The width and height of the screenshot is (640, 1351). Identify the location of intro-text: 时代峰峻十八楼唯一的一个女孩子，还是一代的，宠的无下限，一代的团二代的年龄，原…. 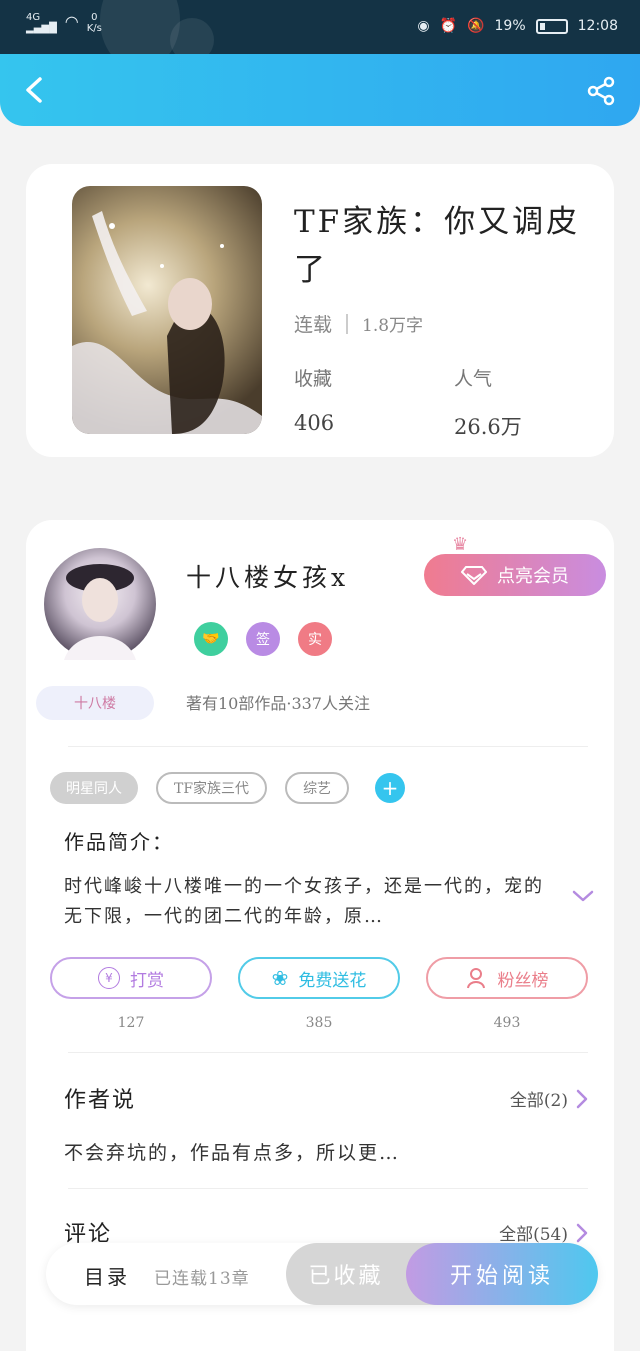
(304, 901).